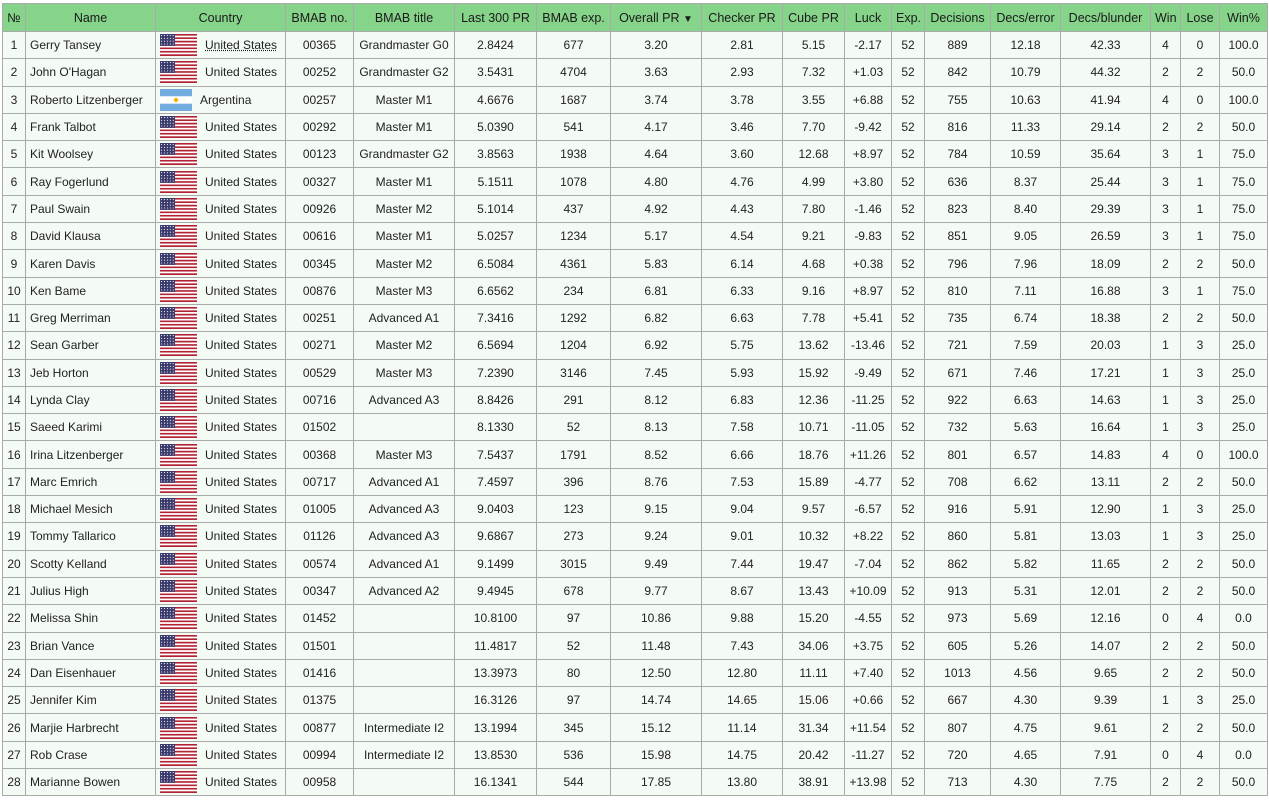  What do you see at coordinates (573, 372) in the screenshot?
I see `cell-bmab-exp: 3146` at bounding box center [573, 372].